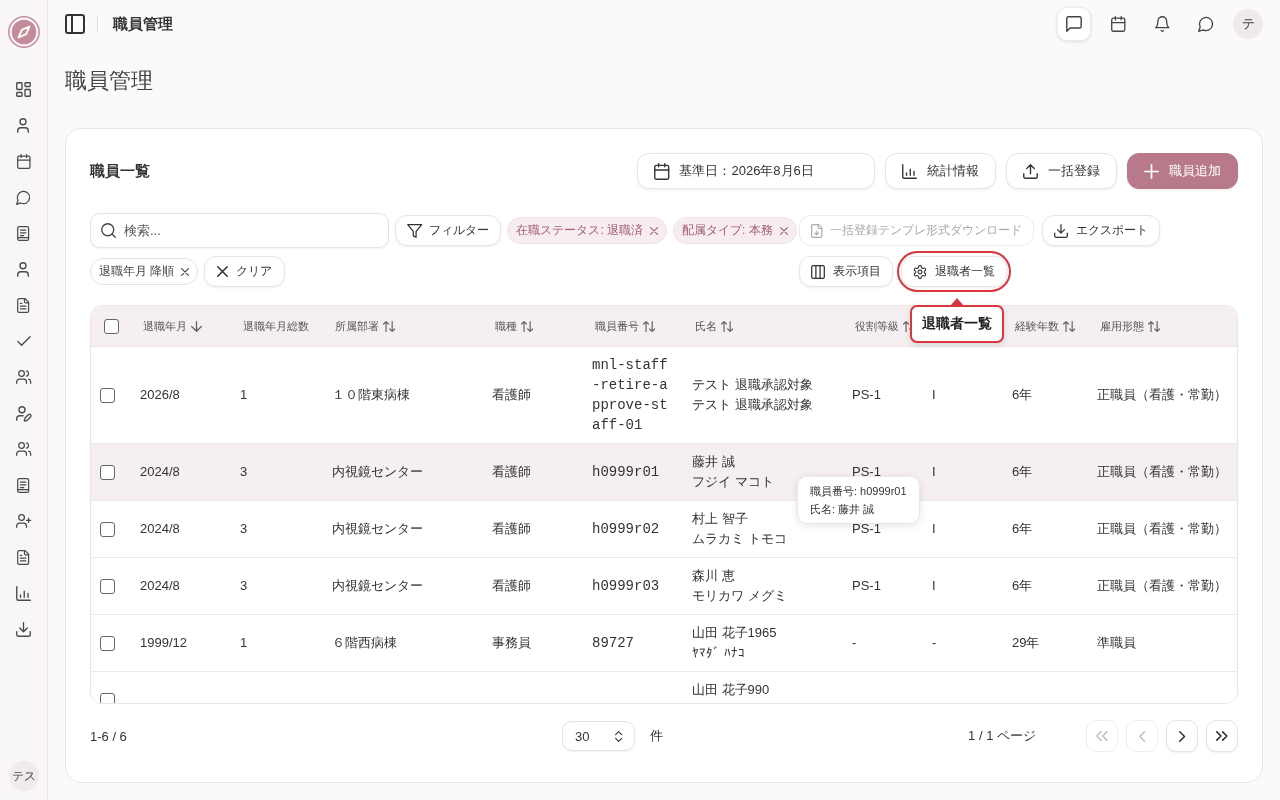 The height and width of the screenshot is (800, 1280). What do you see at coordinates (23, 89) in the screenshot?
I see `dashboard-icon` at bounding box center [23, 89].